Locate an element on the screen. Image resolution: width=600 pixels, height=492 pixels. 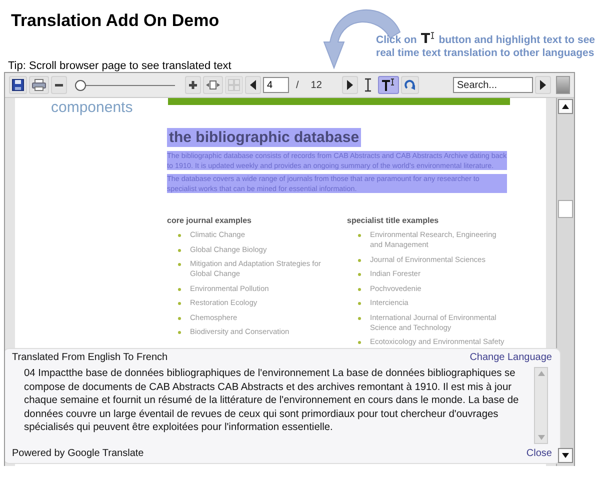
translate-tool is located at coordinates (388, 85).